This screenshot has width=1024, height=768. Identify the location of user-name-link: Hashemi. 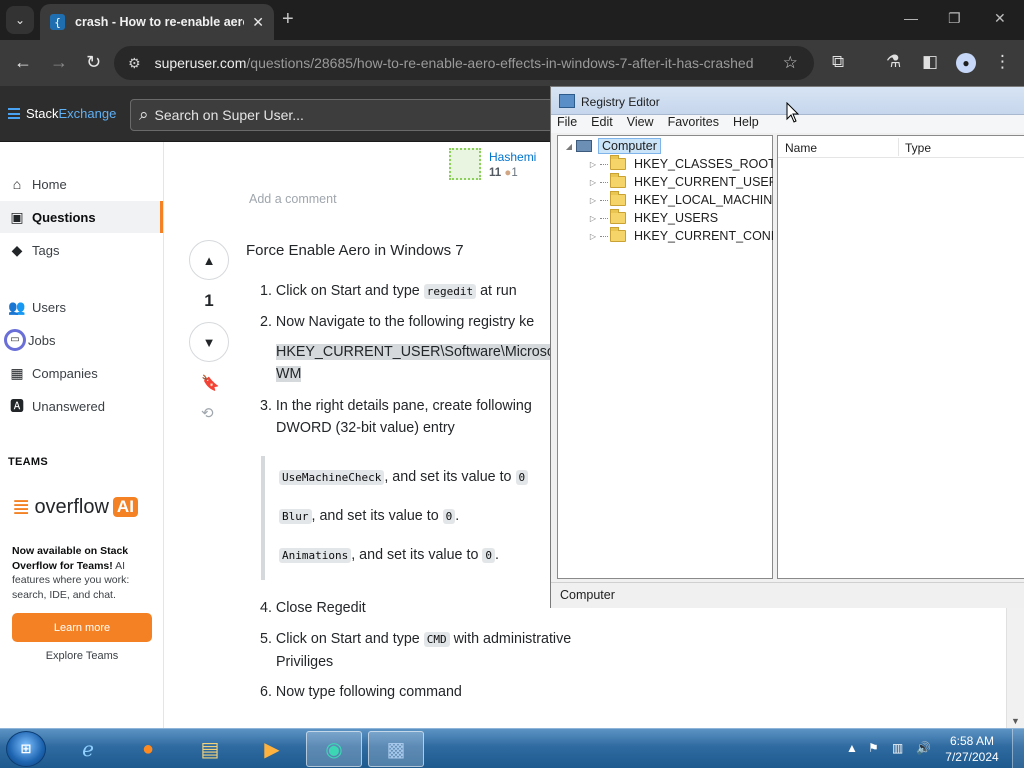
(512, 157).